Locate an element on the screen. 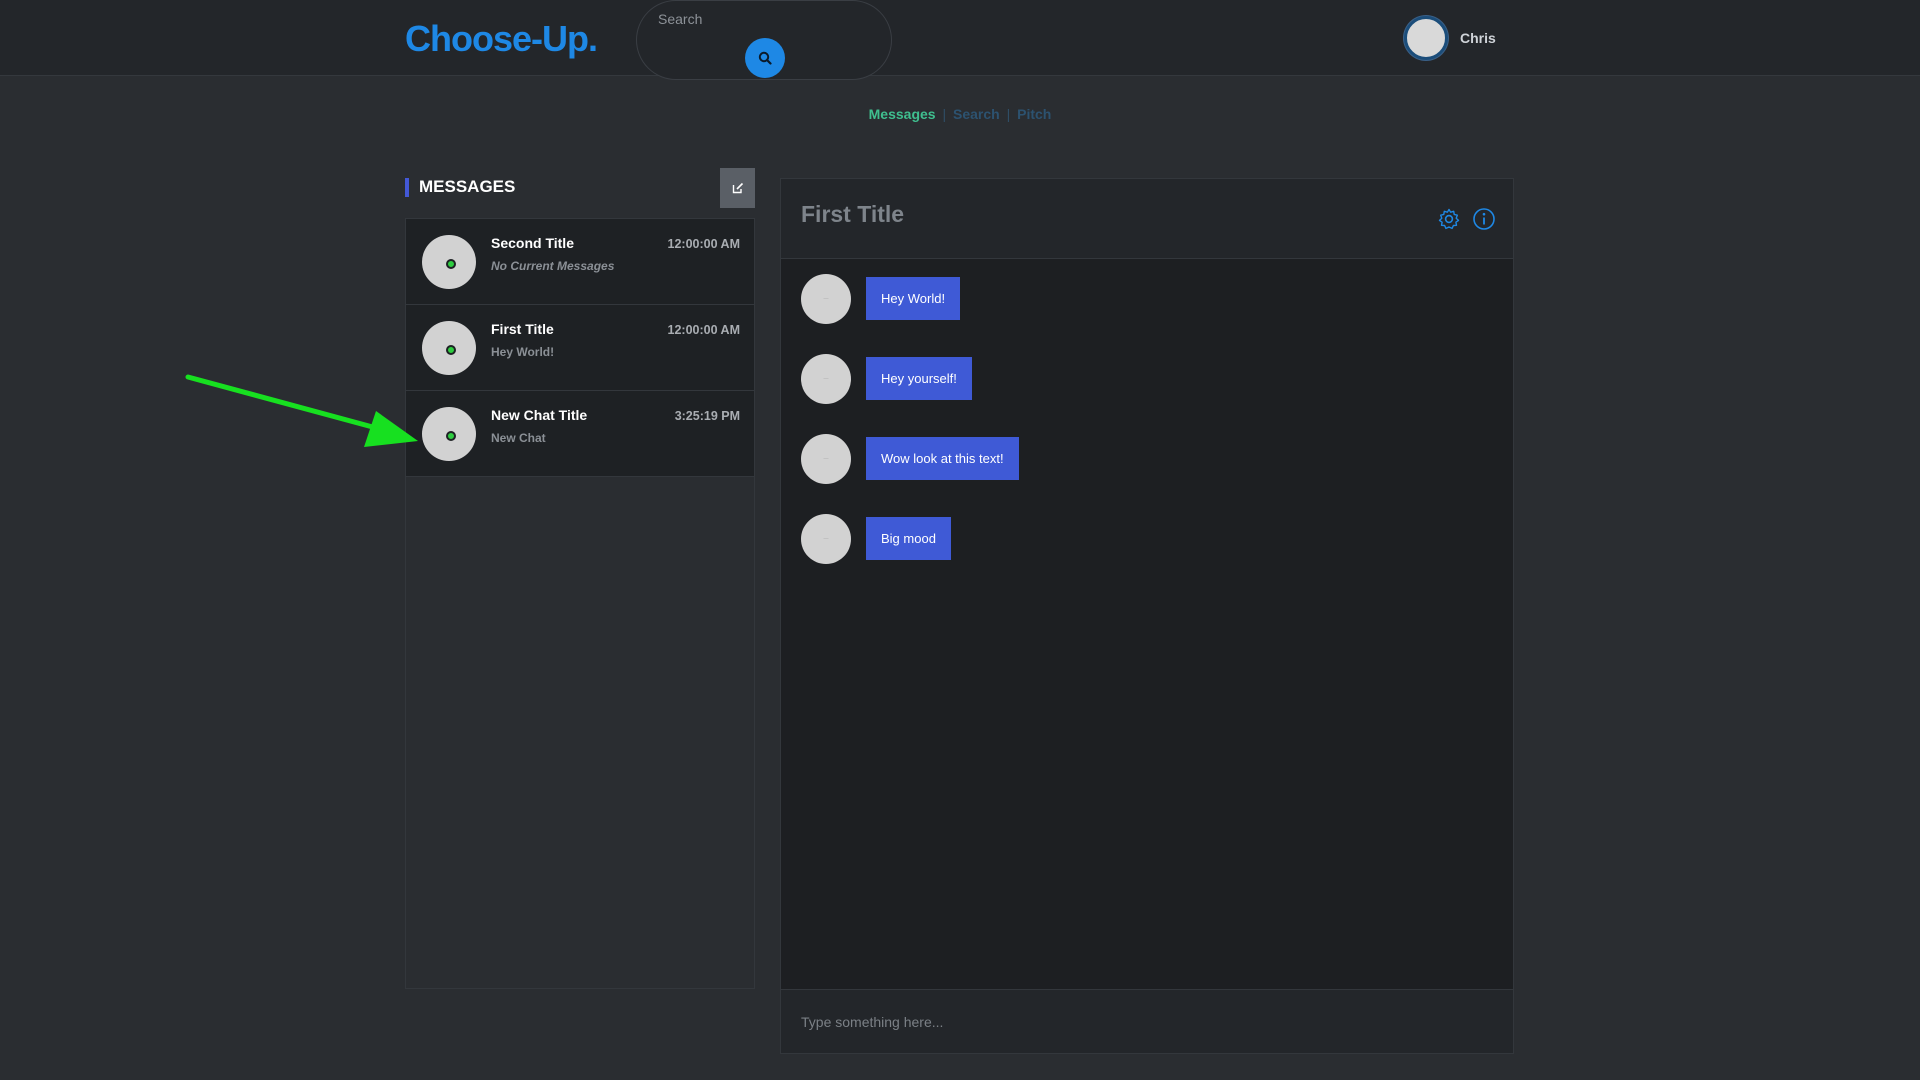 This screenshot has width=1920, height=1080. search-button is located at coordinates (765, 58).